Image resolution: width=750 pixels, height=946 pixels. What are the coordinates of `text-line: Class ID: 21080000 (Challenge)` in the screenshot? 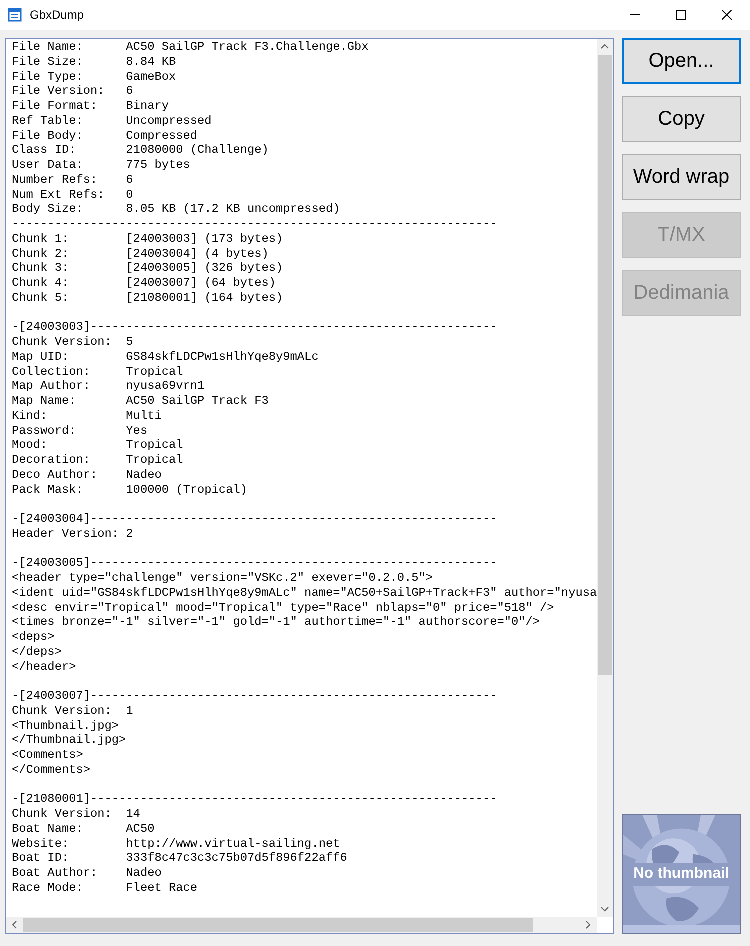 It's located at (141, 150).